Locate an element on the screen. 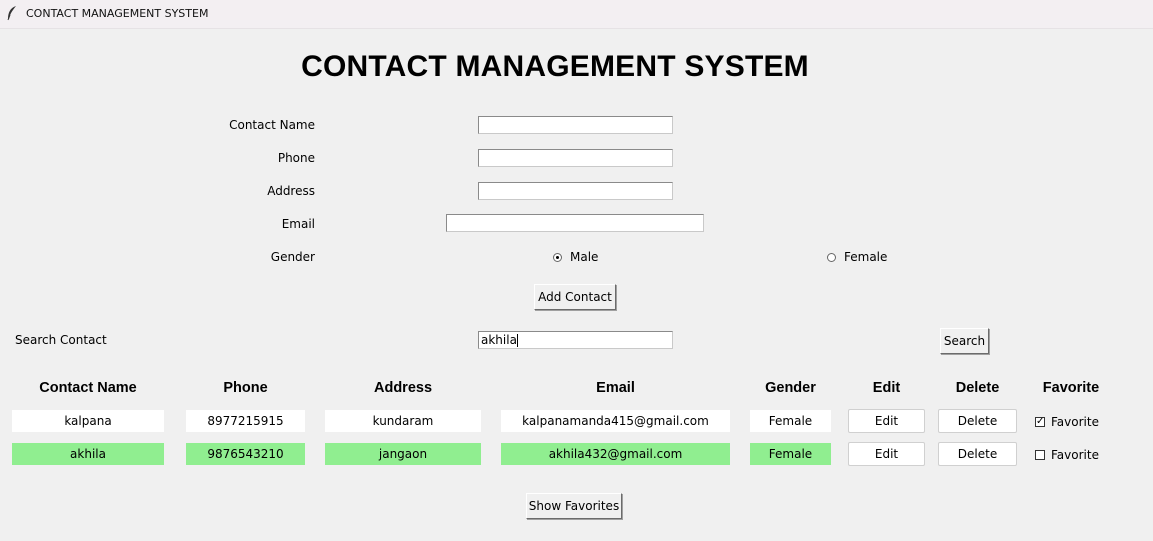 The width and height of the screenshot is (1153, 541). cell-contact-name: kalpana is located at coordinates (88, 421).